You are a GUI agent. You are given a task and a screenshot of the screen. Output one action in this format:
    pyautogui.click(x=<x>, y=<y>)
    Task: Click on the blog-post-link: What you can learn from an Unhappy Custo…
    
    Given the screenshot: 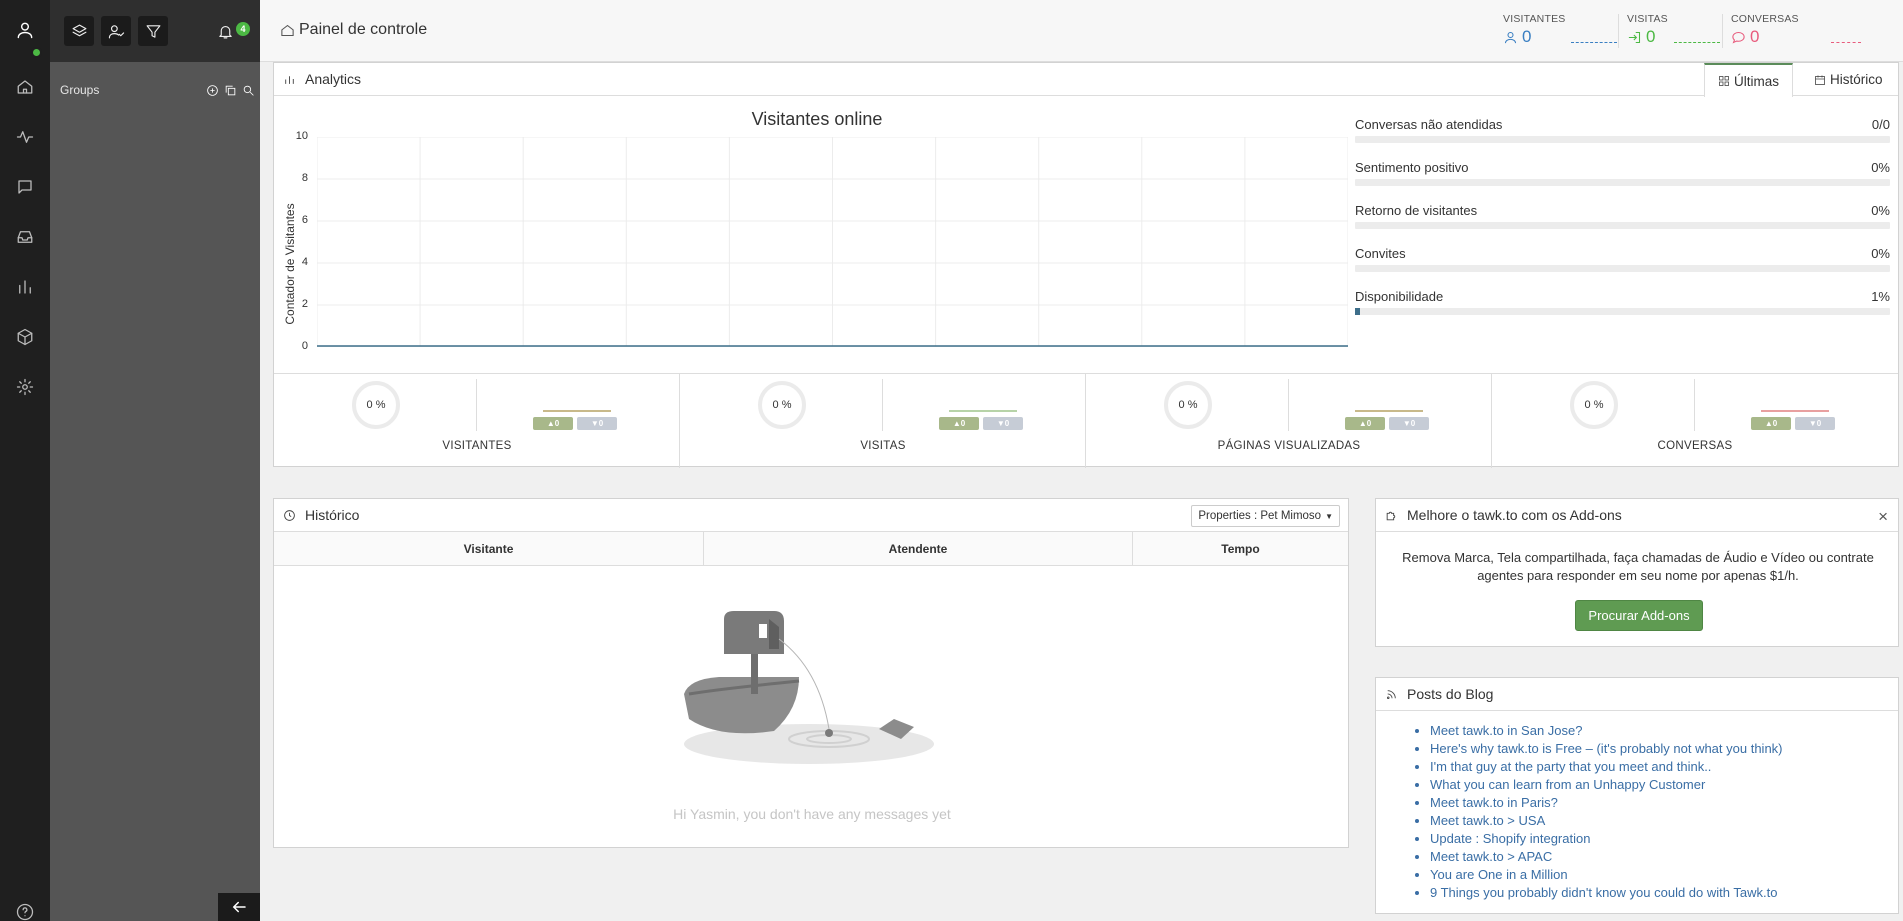 What is the action you would take?
    pyautogui.click(x=1606, y=786)
    